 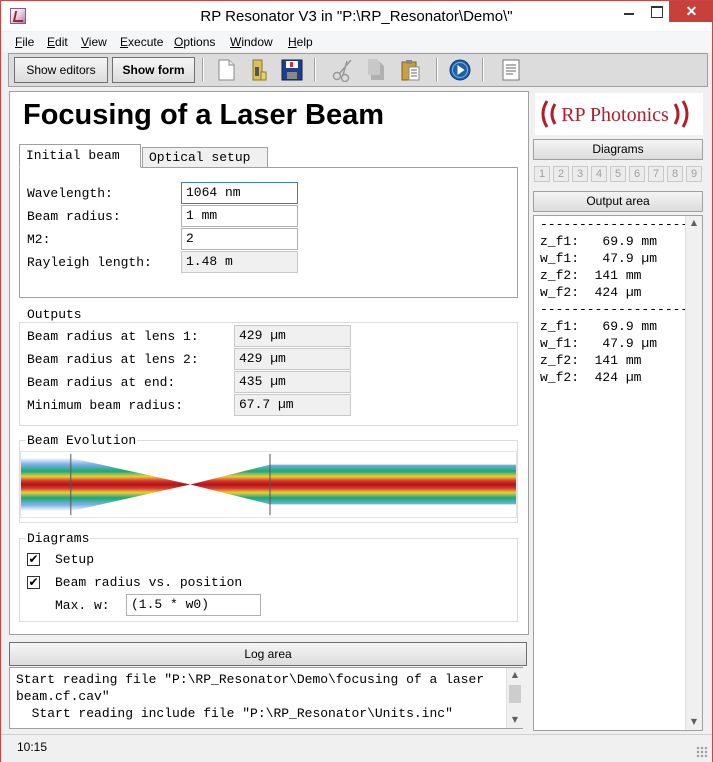 I want to click on lens2-radius-label: Beam radius at lens 2:, so click(x=113, y=359).